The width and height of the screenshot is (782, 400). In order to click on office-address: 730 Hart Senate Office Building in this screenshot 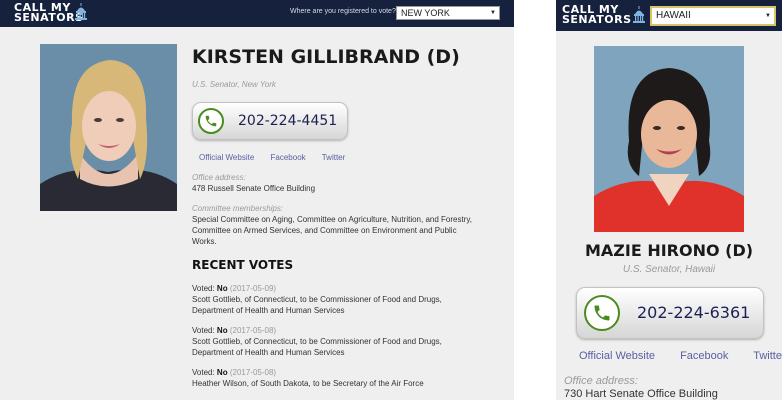, I will do `click(641, 394)`.